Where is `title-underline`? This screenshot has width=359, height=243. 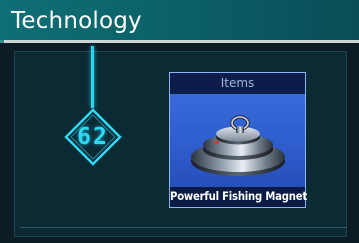
title-underline is located at coordinates (181, 41).